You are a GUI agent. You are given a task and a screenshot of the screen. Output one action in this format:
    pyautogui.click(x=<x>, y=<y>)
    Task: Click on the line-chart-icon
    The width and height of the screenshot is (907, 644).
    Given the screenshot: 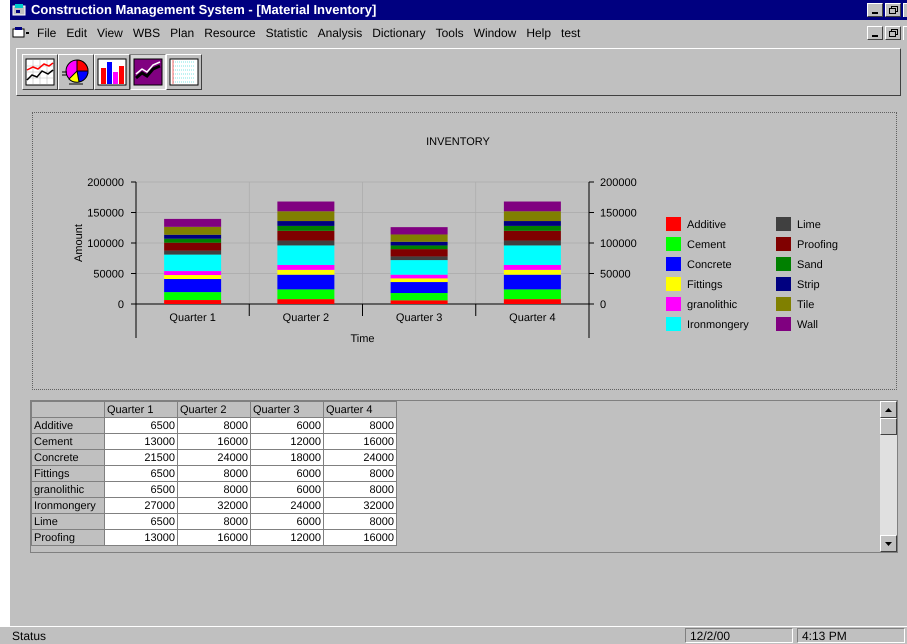 What is the action you would take?
    pyautogui.click(x=40, y=72)
    